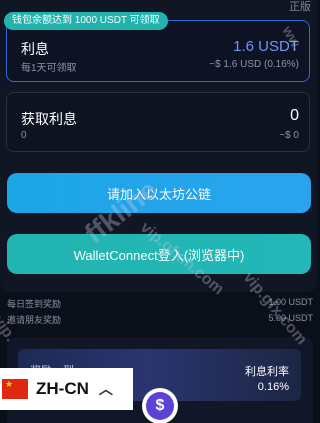 This screenshot has width=320, height=423. What do you see at coordinates (34, 304) in the screenshot?
I see `info-label: 每日签到奖励` at bounding box center [34, 304].